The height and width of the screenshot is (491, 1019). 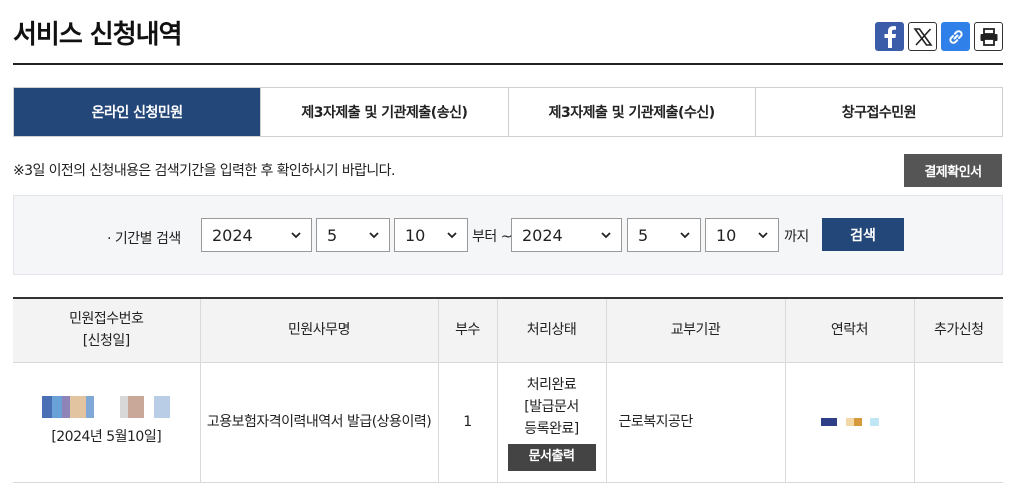 I want to click on link-icon, so click(x=955, y=36).